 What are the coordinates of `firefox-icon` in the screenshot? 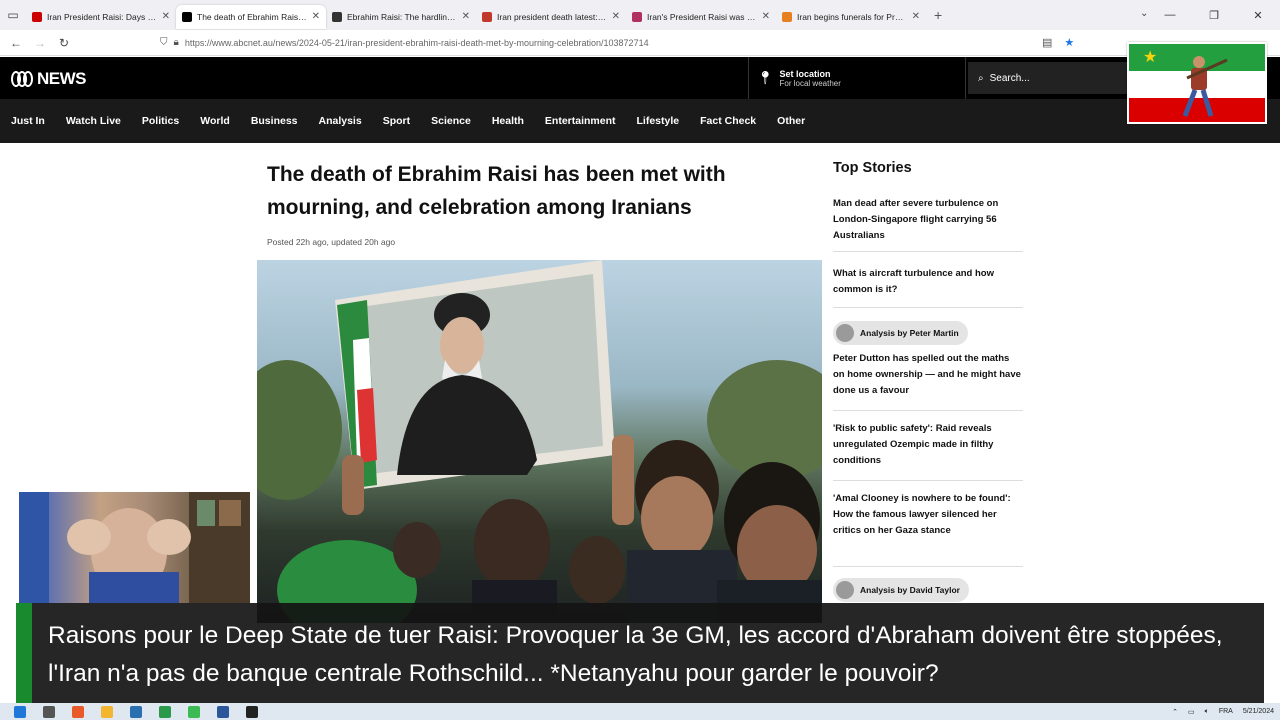 It's located at (78, 711).